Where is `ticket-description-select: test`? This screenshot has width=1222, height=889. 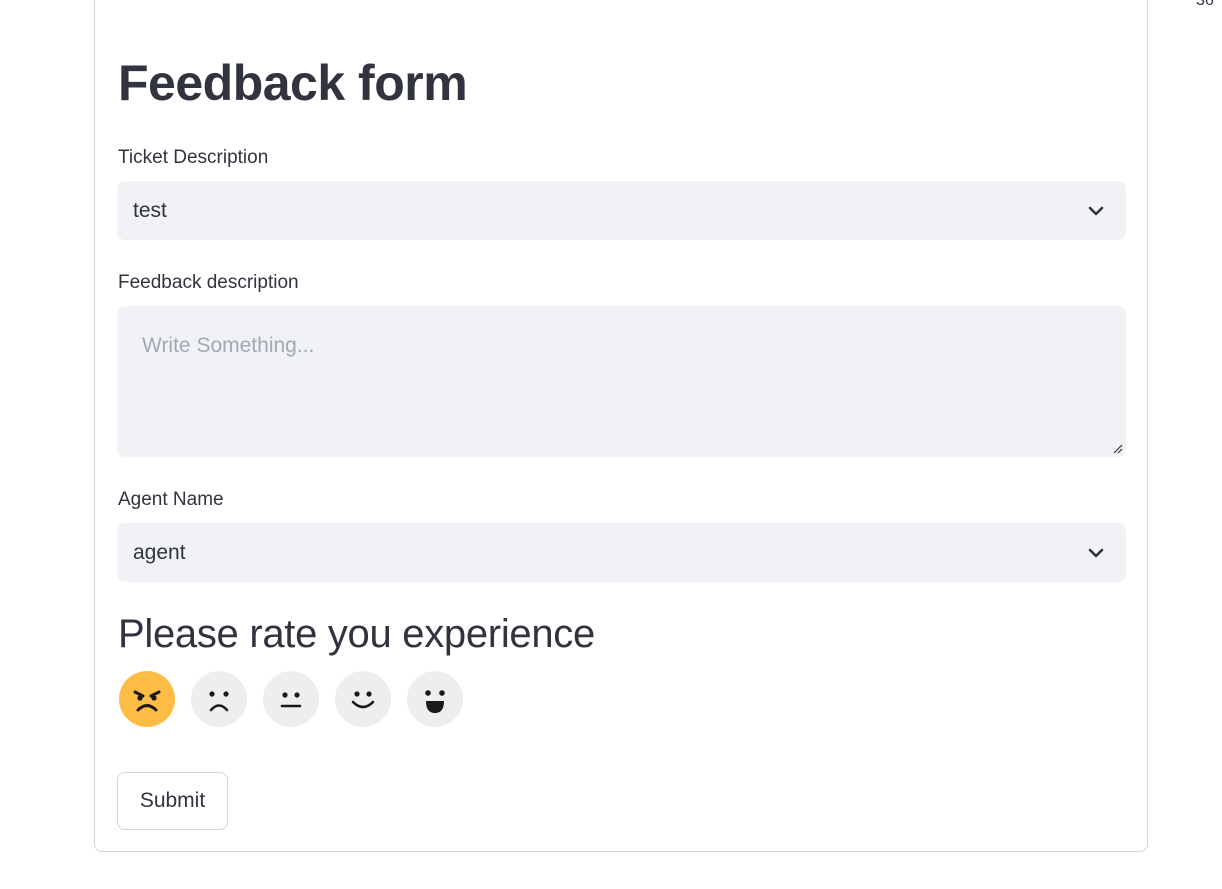 ticket-description-select: test is located at coordinates (621, 210).